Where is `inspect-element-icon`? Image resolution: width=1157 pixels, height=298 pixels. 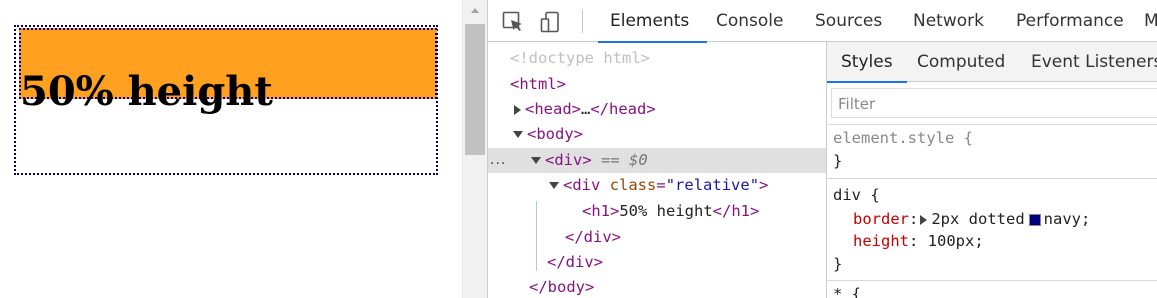 inspect-element-icon is located at coordinates (513, 22).